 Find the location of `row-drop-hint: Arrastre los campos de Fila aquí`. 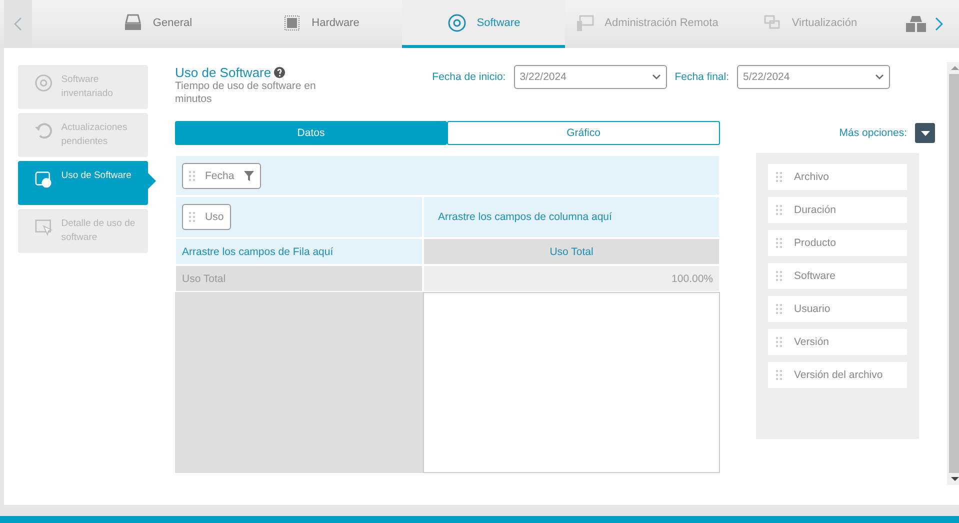

row-drop-hint: Arrastre los campos de Fila aquí is located at coordinates (258, 252).